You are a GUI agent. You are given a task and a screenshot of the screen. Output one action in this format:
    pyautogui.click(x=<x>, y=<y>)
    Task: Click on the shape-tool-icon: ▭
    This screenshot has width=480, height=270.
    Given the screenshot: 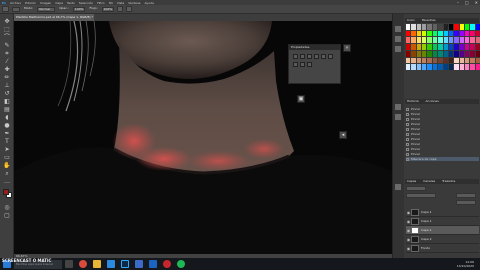 What is the action you would take?
    pyautogui.click(x=7, y=157)
    